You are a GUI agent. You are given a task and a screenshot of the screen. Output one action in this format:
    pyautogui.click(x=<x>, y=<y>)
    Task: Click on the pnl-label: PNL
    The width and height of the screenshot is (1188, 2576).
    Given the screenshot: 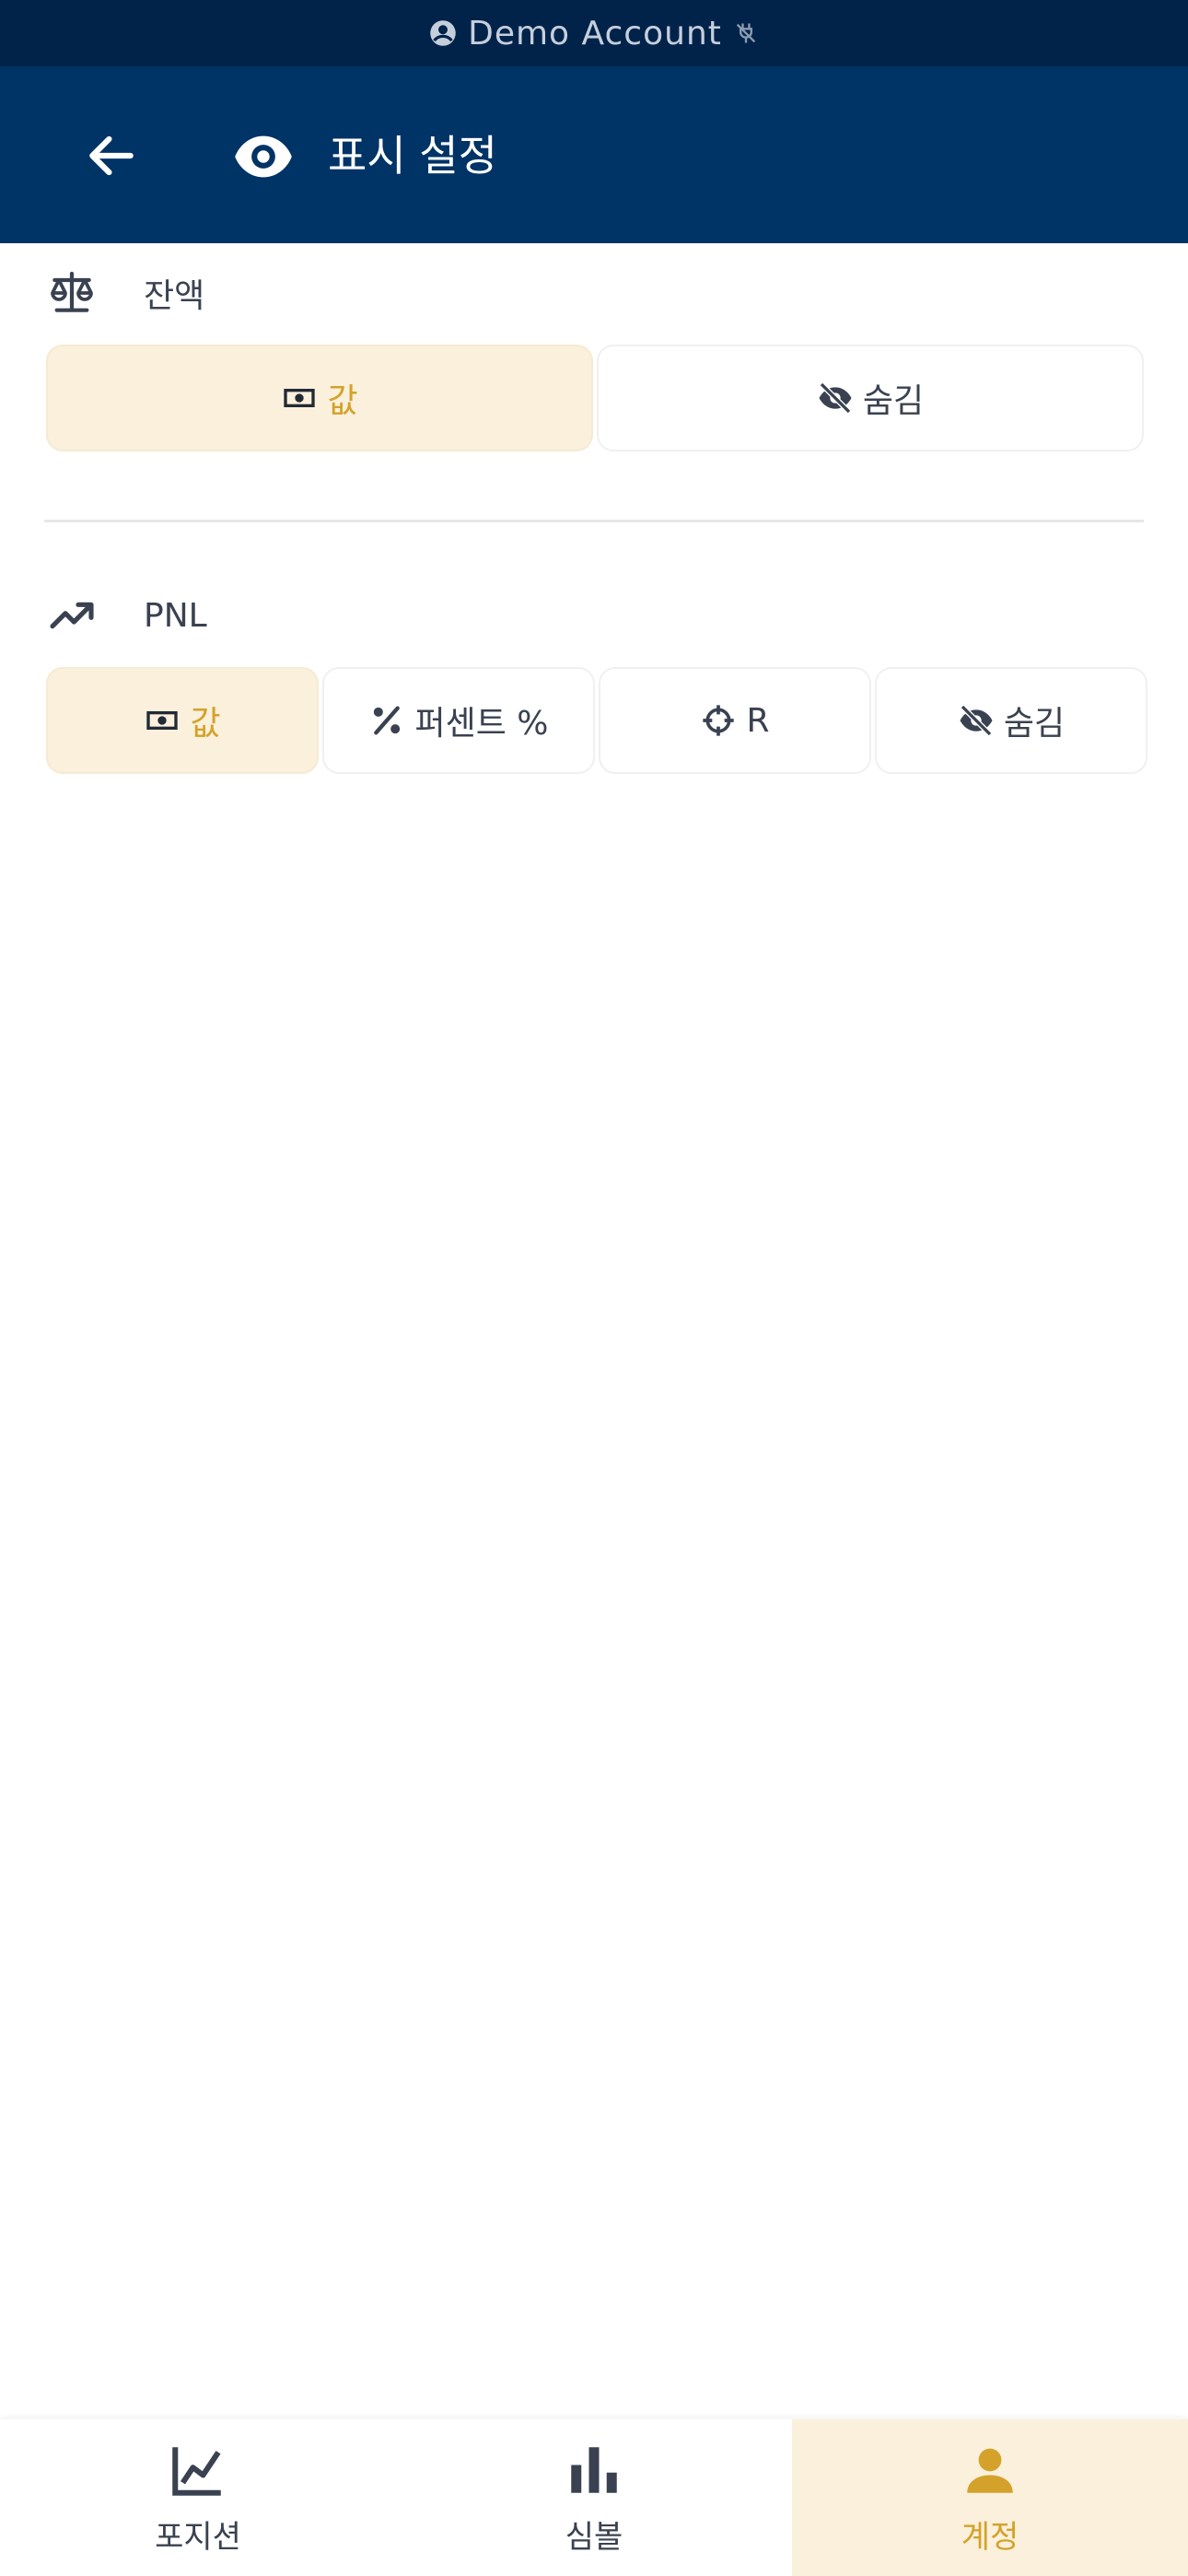 What is the action you would take?
    pyautogui.click(x=175, y=615)
    